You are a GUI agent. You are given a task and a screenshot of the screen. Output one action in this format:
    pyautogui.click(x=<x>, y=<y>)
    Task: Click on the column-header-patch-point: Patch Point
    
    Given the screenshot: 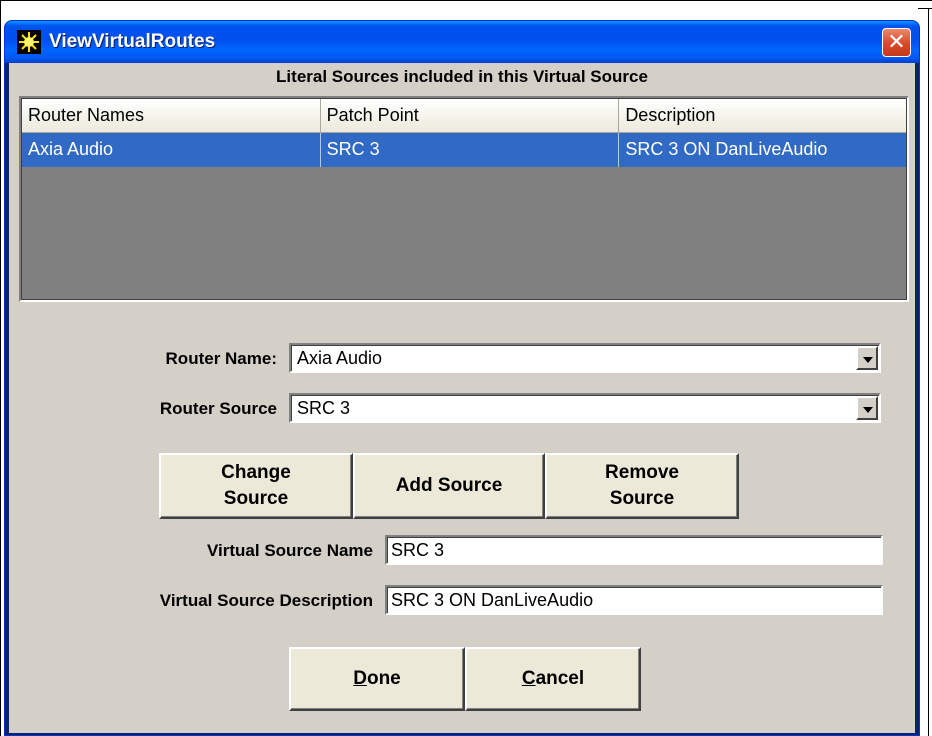 What is the action you would take?
    pyautogui.click(x=470, y=116)
    